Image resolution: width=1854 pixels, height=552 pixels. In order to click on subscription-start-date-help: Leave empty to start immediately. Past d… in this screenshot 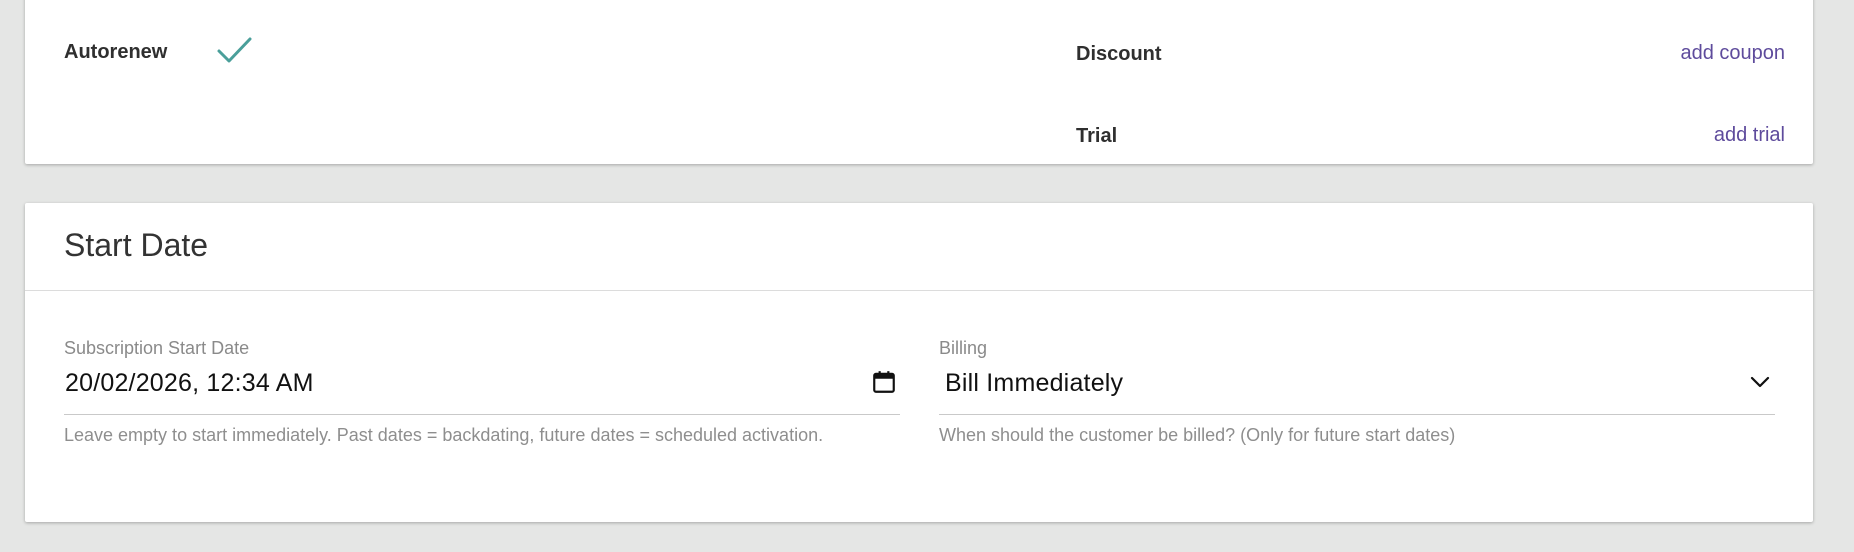, I will do `click(444, 435)`.